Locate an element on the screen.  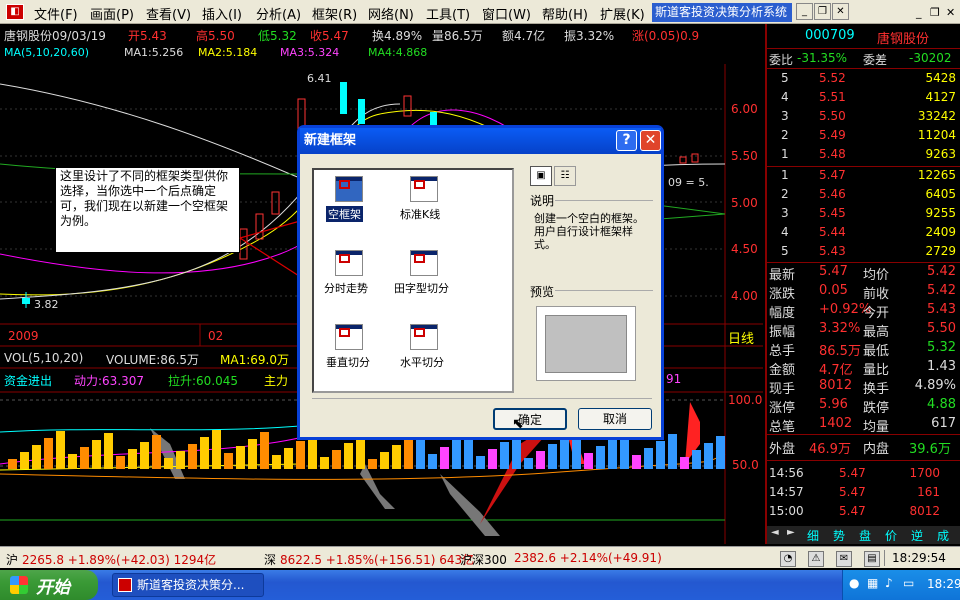
cancel-button: 取消 is located at coordinates (615, 419).